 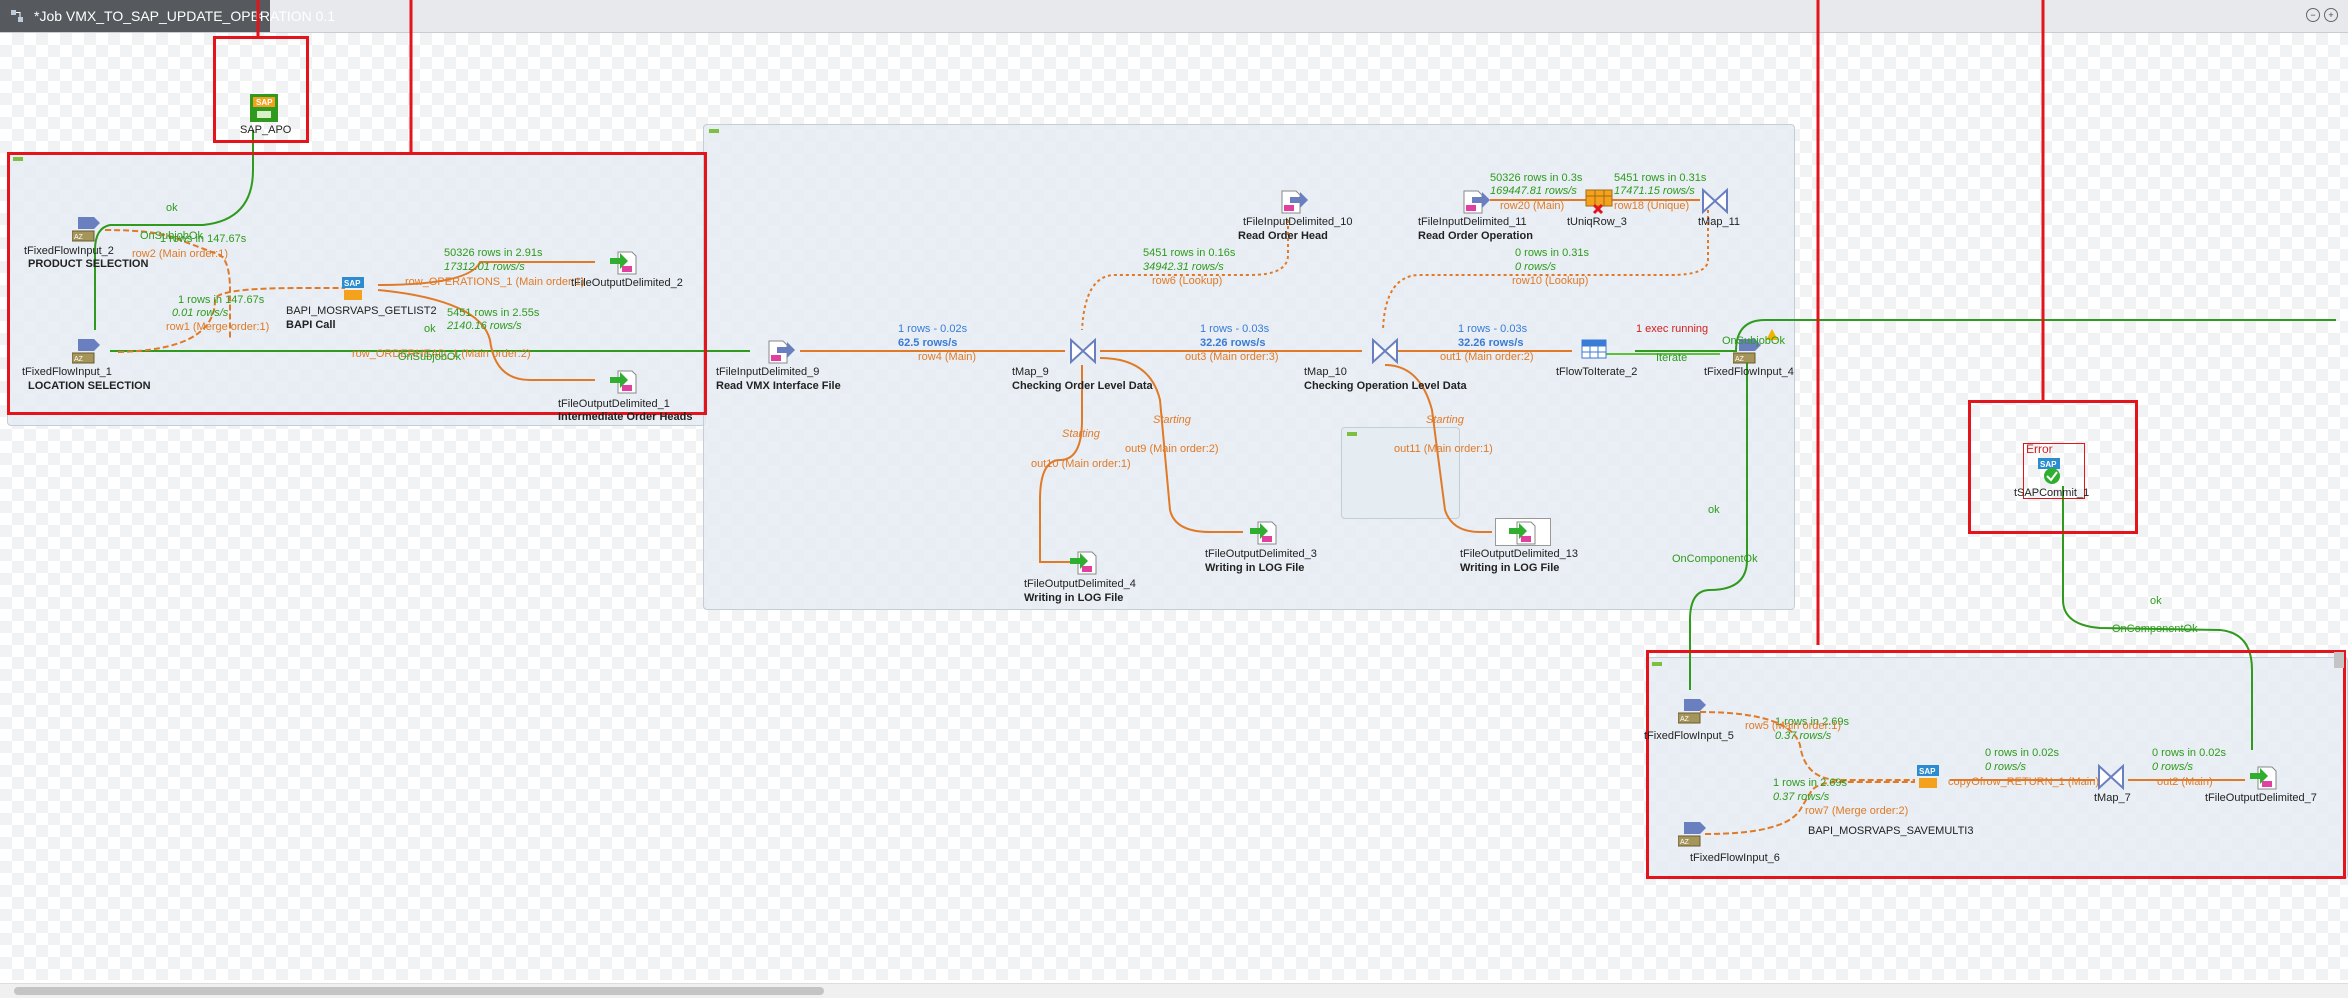 What do you see at coordinates (493, 313) in the screenshot?
I see `orderhead-stats: 5451 rows in 2.55s` at bounding box center [493, 313].